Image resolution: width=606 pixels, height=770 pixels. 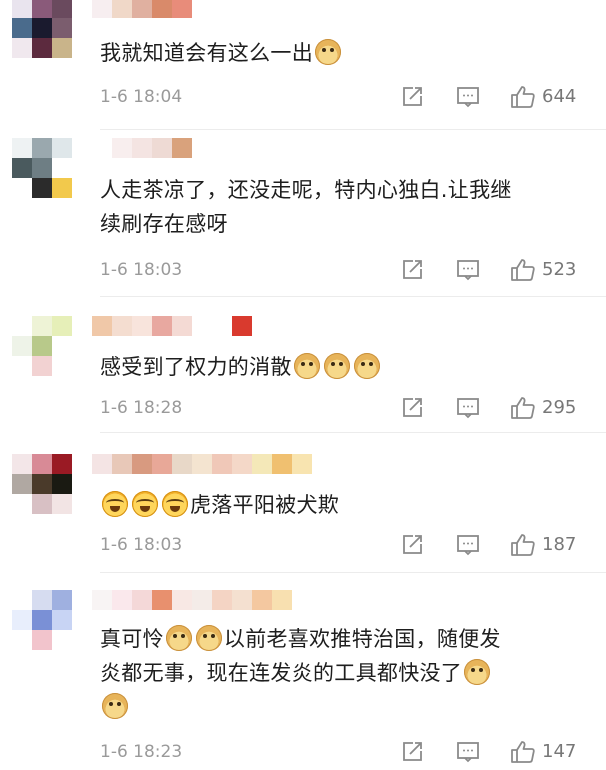 I want to click on timestamp: 1-6 18:28, so click(x=141, y=408).